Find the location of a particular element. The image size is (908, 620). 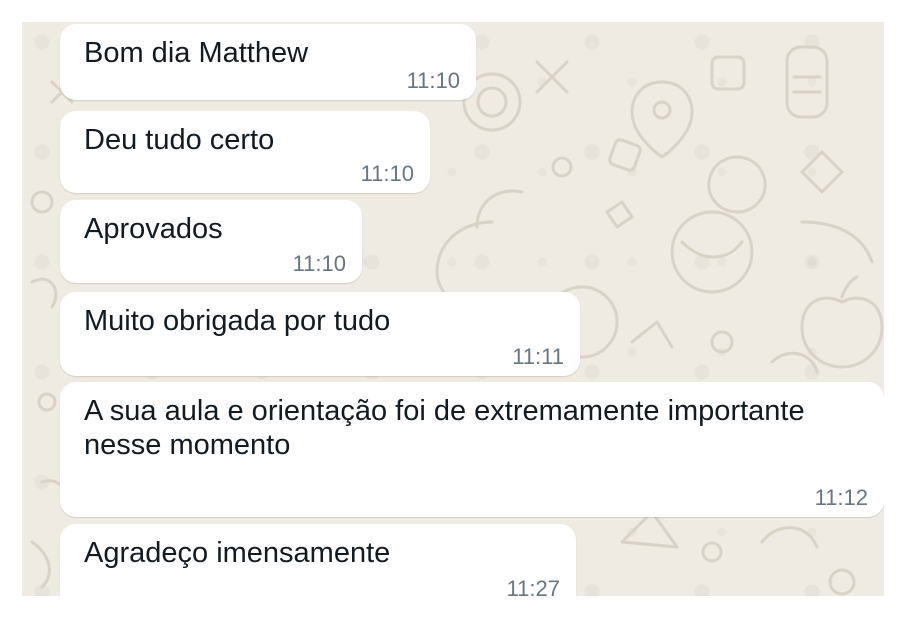

message-bubble: Muito obrigada por tudo 11:11 is located at coordinates (320, 334).